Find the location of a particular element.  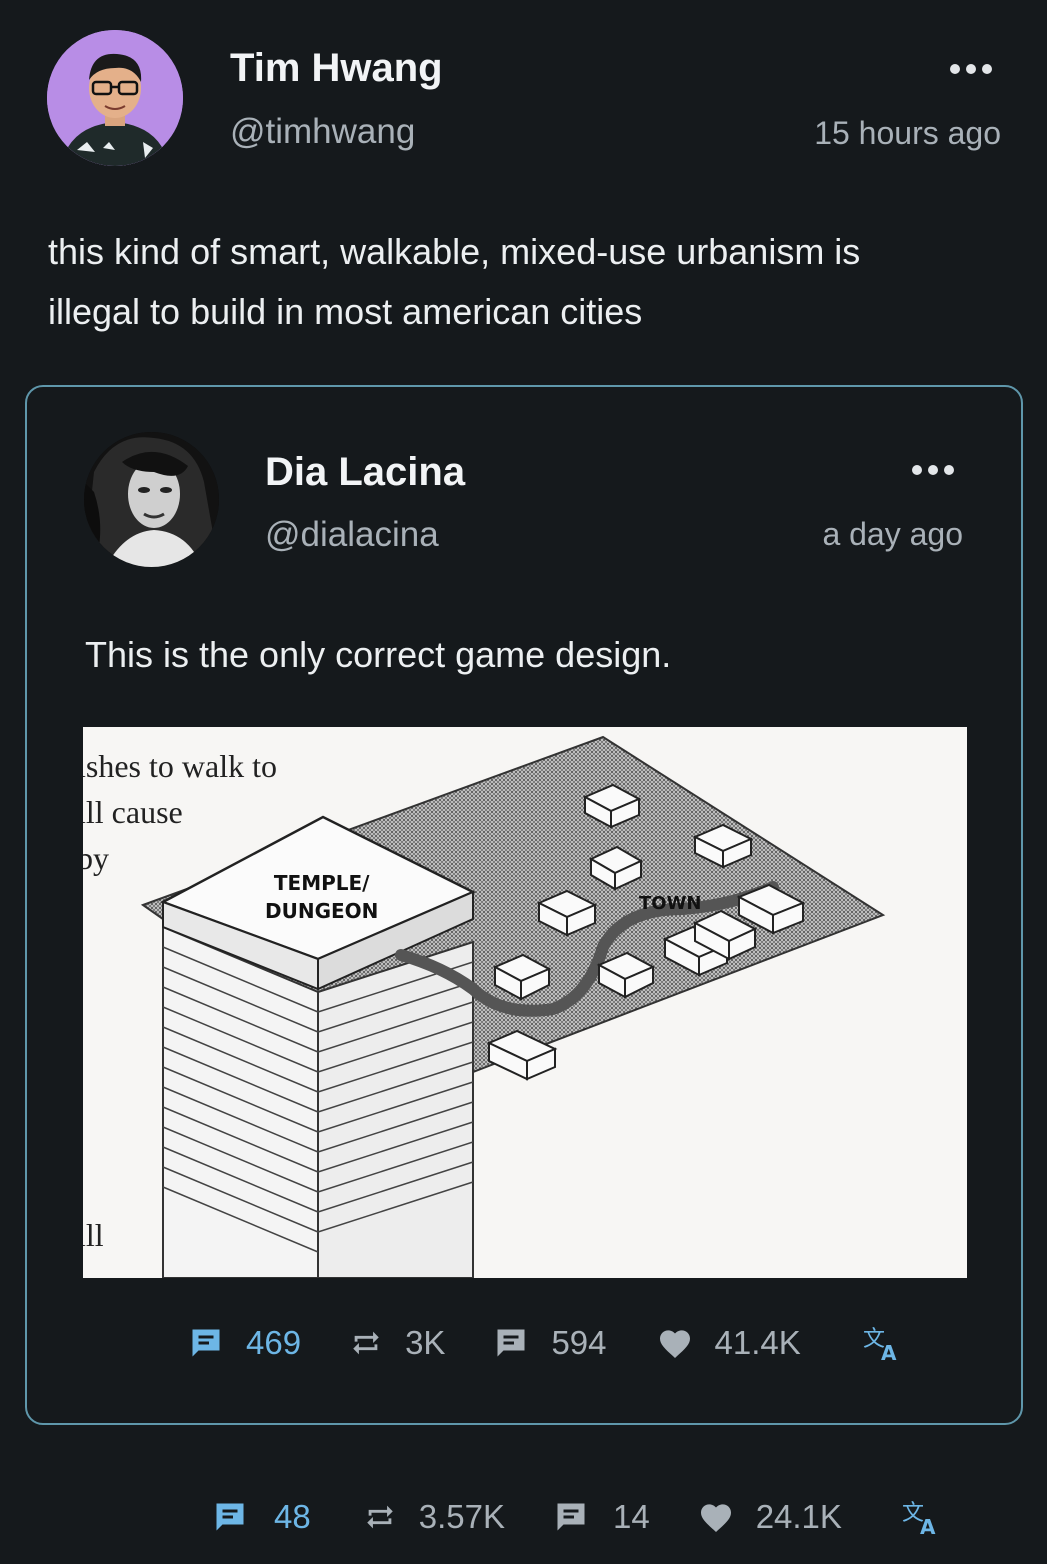

post-text-line: illegal to build in most american cities is located at coordinates (345, 311).